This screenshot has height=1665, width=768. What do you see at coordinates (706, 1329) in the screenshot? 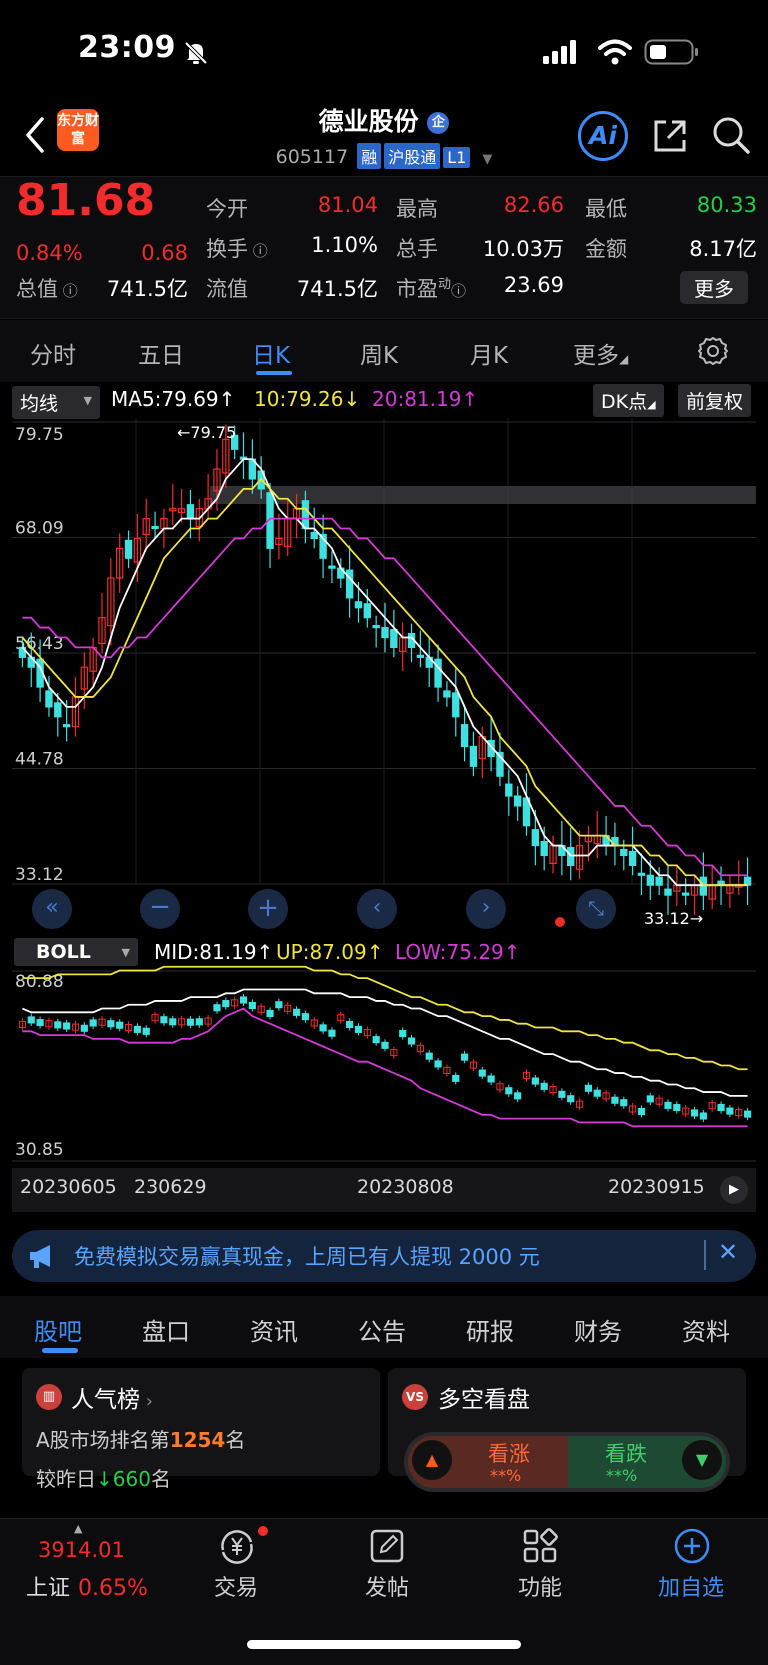
I see `tab-profile: 资料` at bounding box center [706, 1329].